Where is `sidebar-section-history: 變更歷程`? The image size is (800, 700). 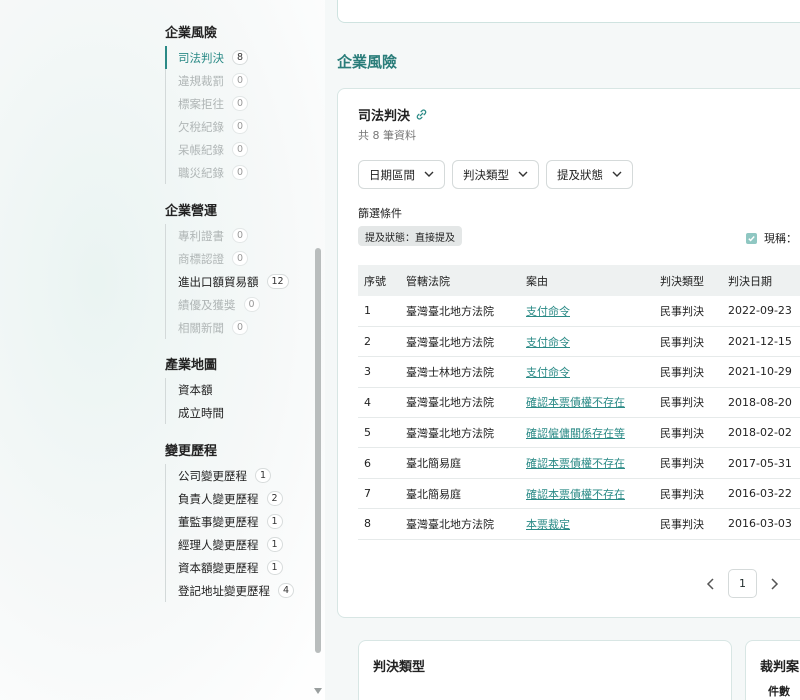
sidebar-section-history: 變更歷程 is located at coordinates (191, 451).